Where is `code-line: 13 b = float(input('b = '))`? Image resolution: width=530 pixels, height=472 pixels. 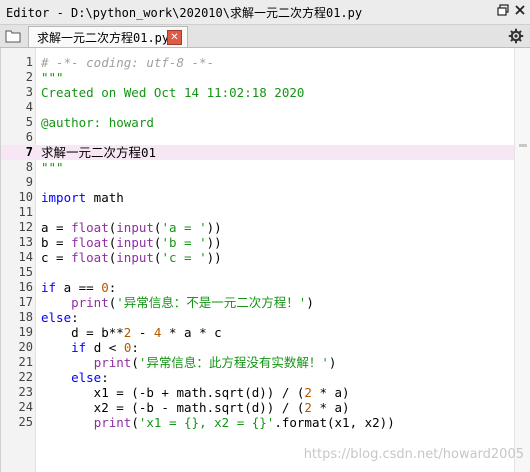 code-line: 13 b = float(input('b = ')) is located at coordinates (258, 242).